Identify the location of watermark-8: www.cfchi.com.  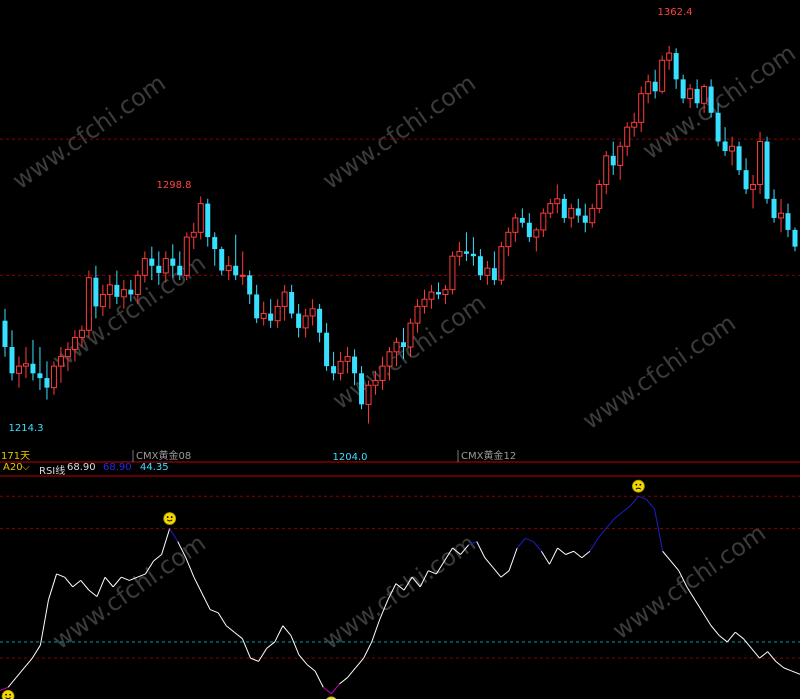
(688, 582).